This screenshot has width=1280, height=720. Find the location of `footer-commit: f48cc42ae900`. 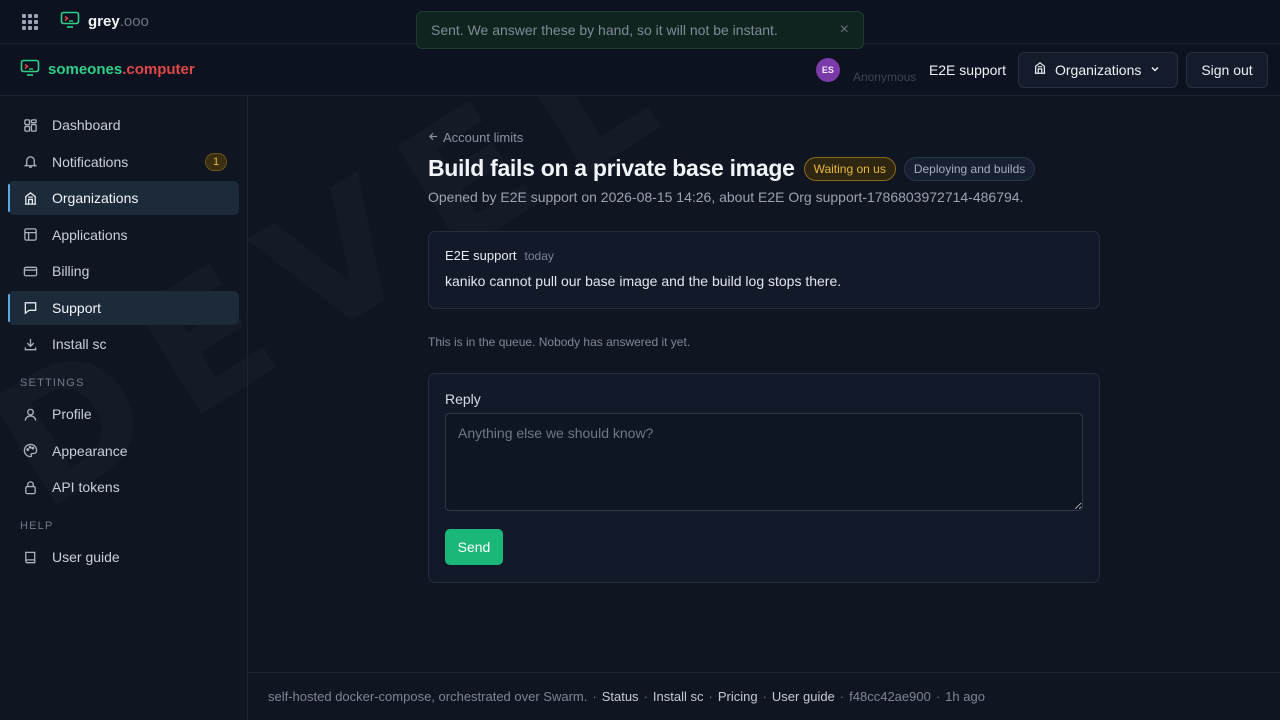

footer-commit: f48cc42ae900 is located at coordinates (890, 696).